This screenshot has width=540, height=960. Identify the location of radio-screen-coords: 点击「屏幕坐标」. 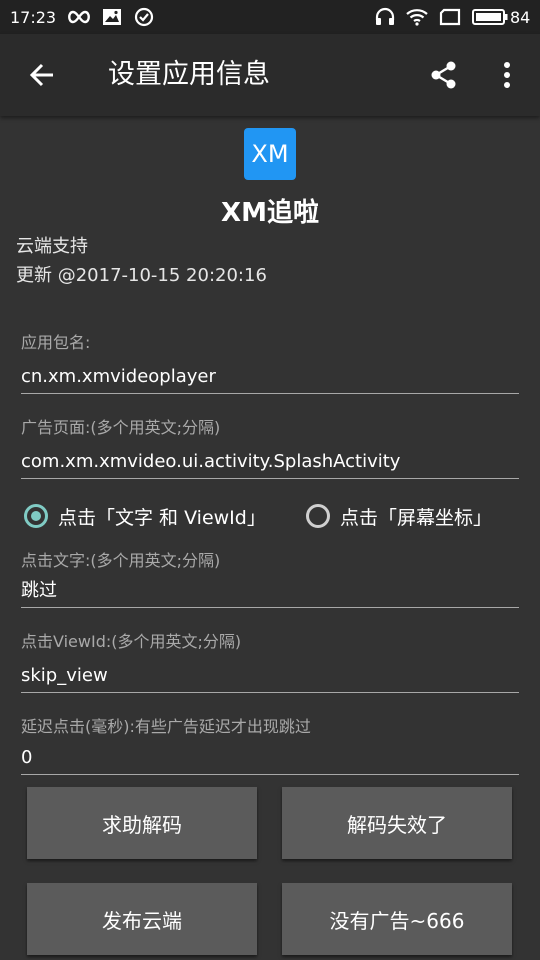
(399, 516).